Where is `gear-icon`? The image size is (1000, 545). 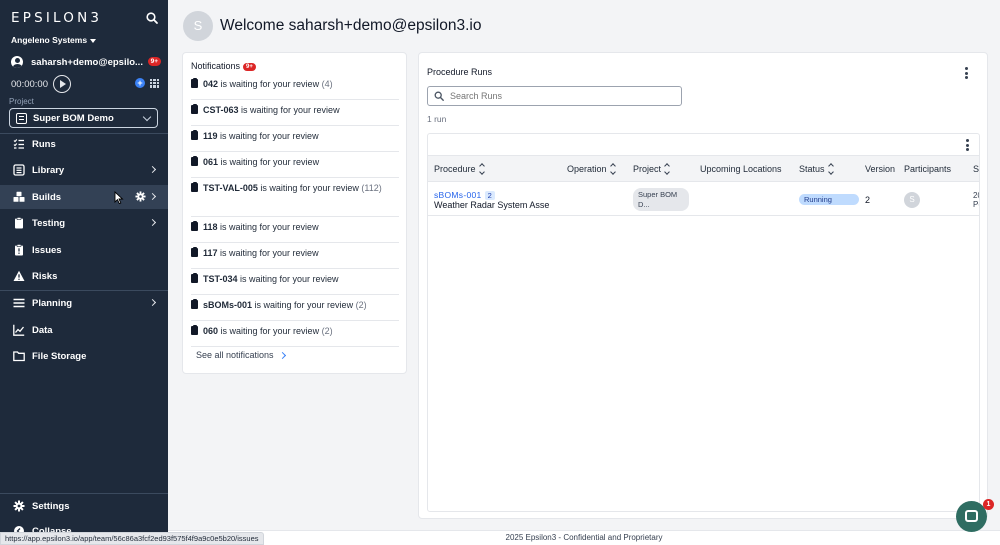
gear-icon is located at coordinates (140, 196).